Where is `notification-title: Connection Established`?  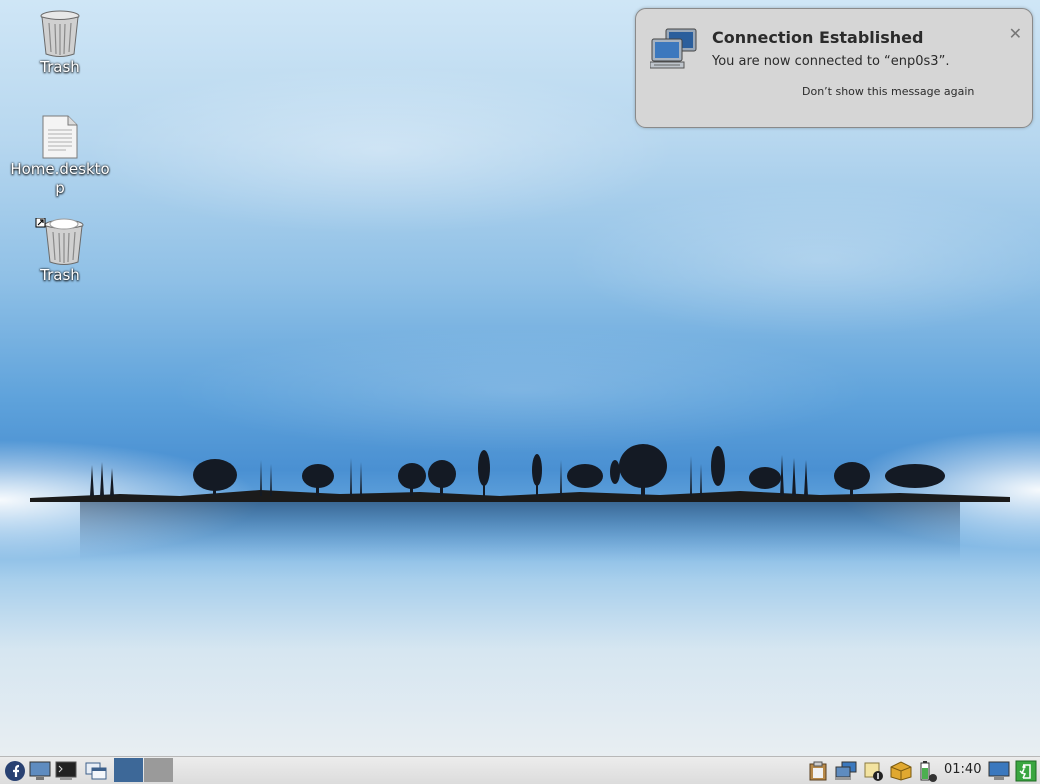
notification-title: Connection Established is located at coordinates (818, 37).